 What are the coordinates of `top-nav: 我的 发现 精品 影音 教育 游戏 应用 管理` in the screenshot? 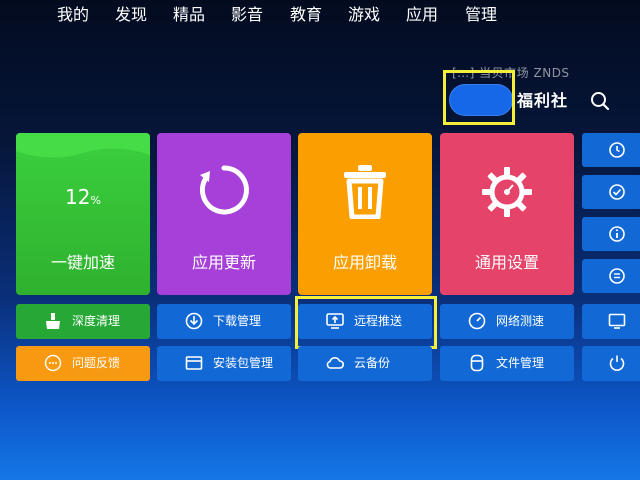 It's located at (320, 15).